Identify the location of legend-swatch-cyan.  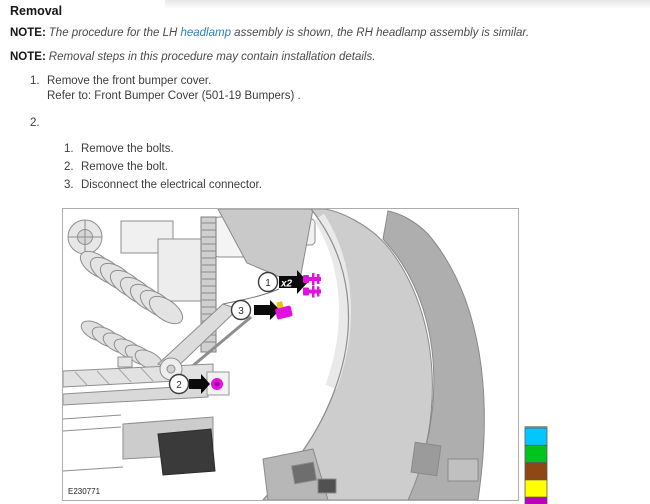
(536, 436).